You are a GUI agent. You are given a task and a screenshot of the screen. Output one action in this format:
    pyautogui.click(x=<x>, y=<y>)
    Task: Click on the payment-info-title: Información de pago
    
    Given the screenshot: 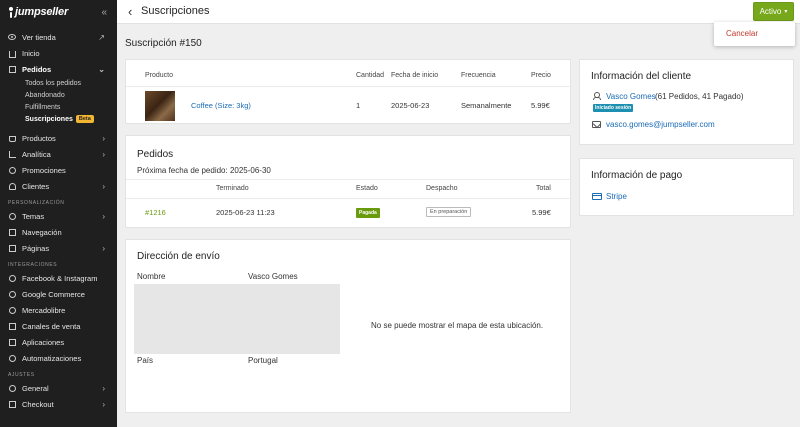 What is the action you would take?
    pyautogui.click(x=637, y=175)
    